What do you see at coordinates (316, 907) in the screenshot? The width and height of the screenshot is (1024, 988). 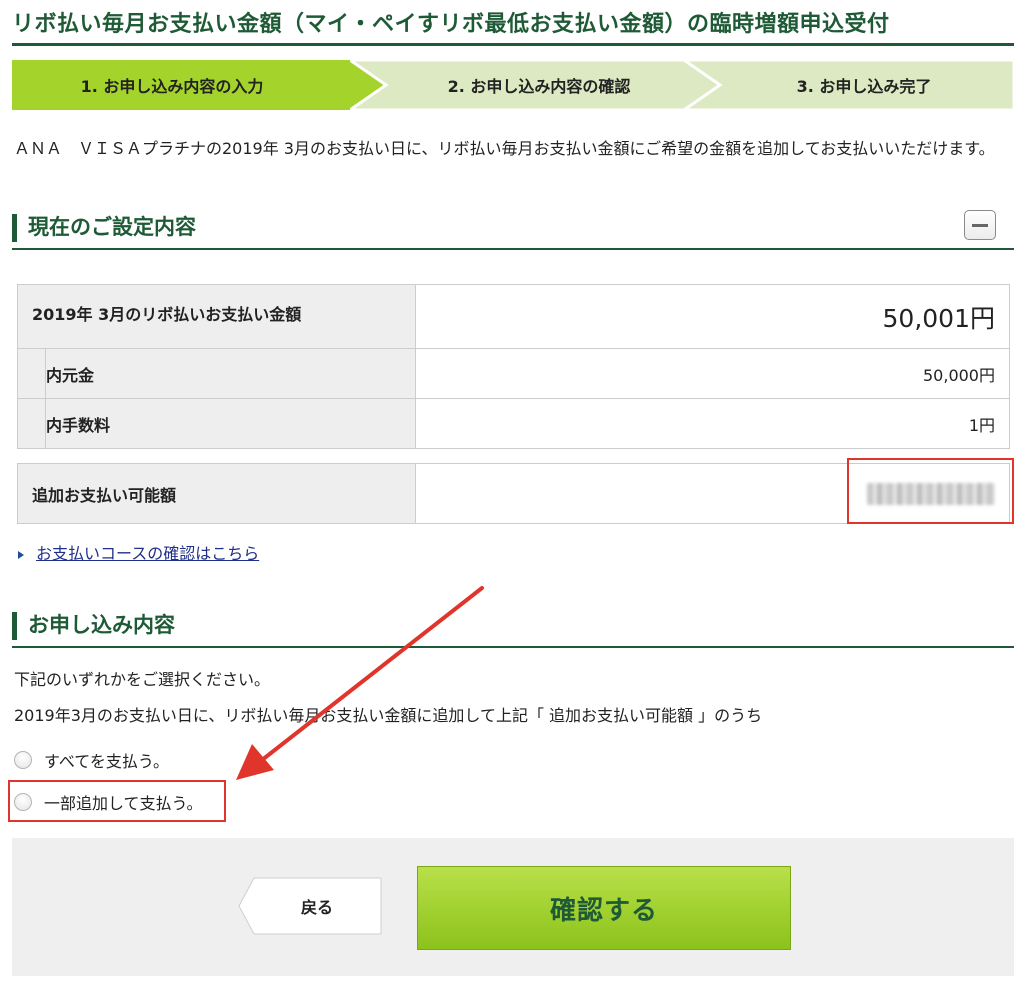 I see `back-label: 戻る` at bounding box center [316, 907].